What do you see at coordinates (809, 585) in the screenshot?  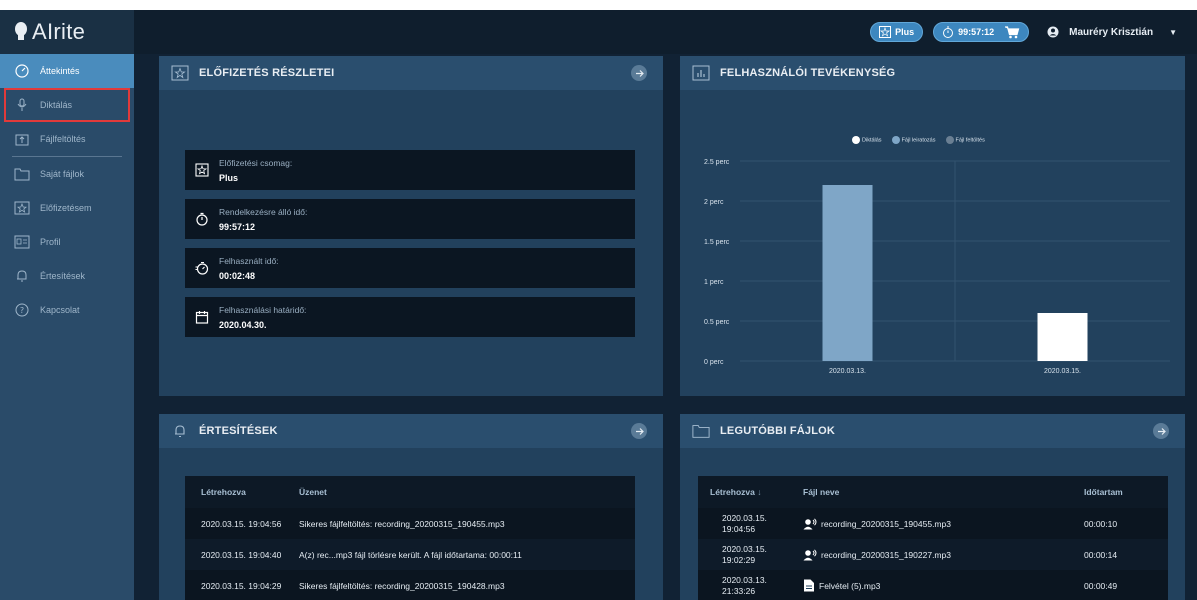 I see `file-icon` at bounding box center [809, 585].